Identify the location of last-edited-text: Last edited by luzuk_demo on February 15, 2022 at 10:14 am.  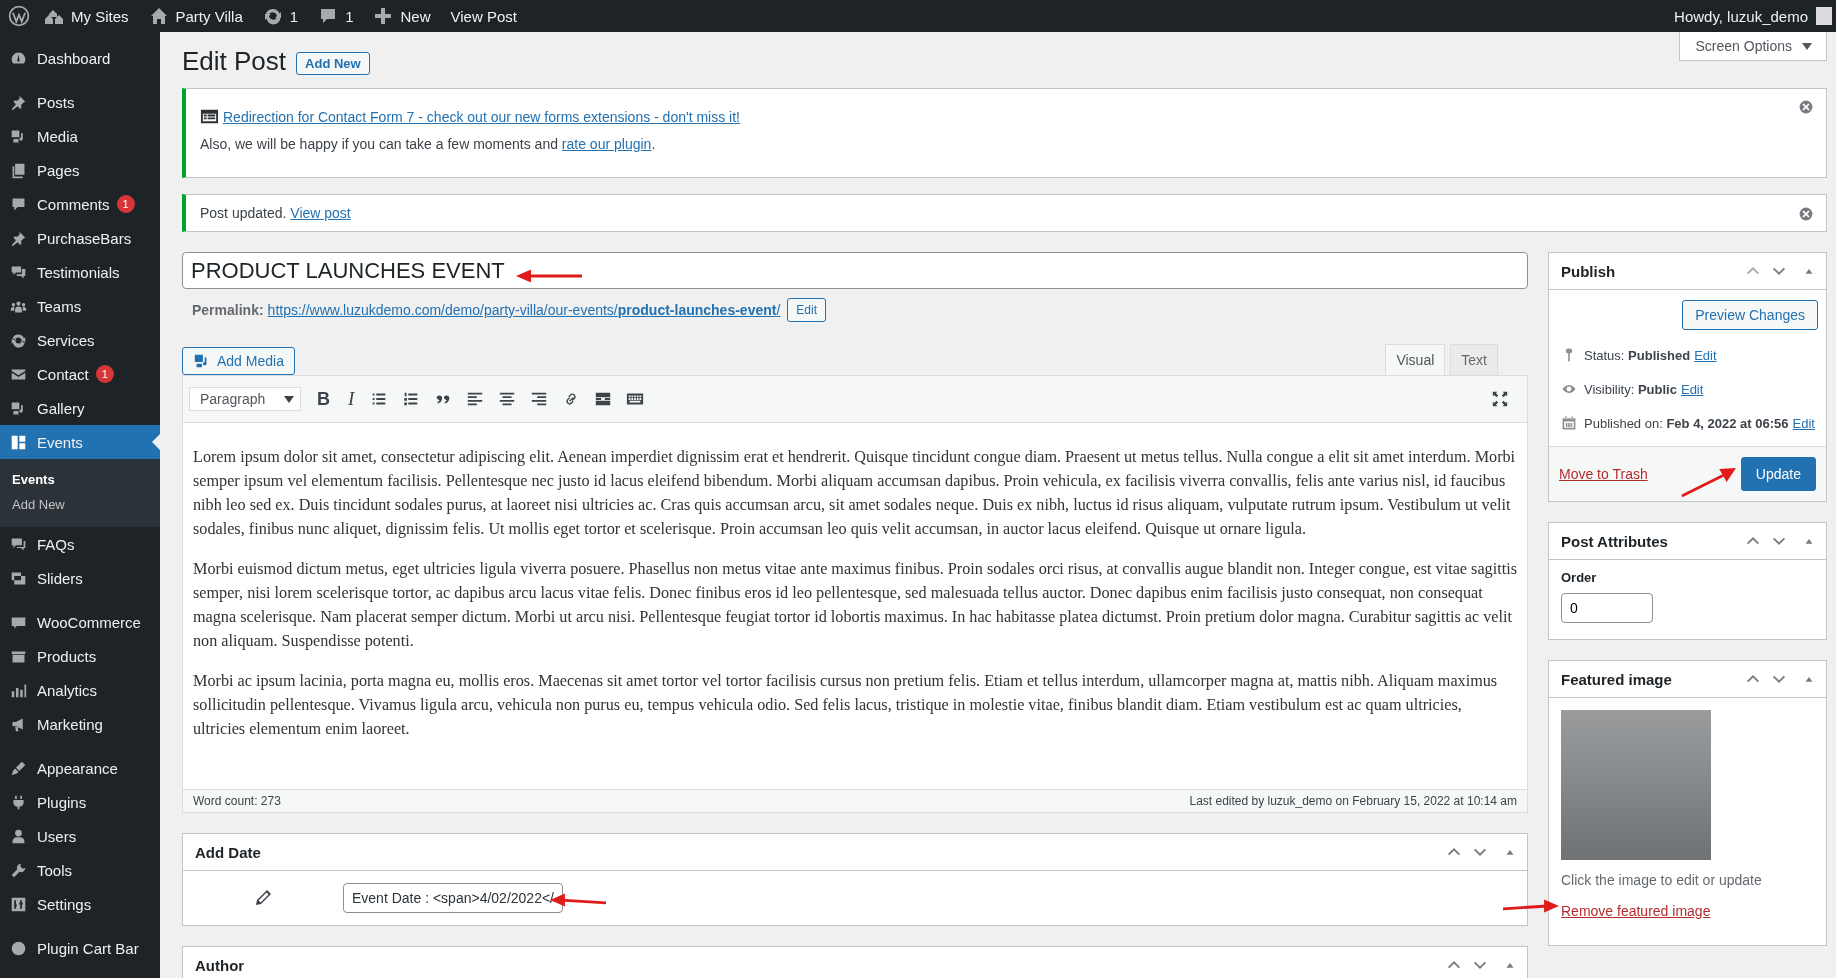
(1353, 801).